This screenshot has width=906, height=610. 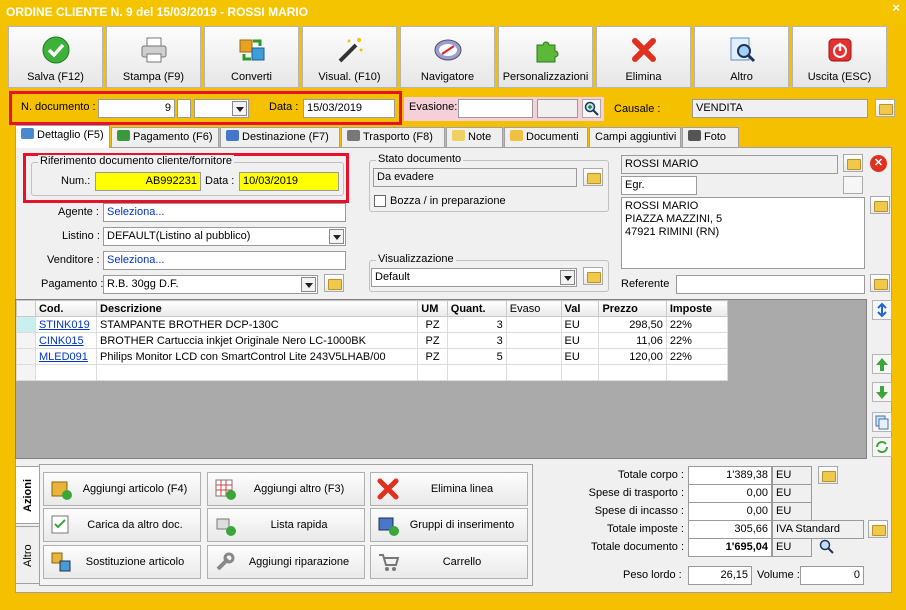 I want to click on delete-line-button: Elimina linea, so click(x=449, y=489).